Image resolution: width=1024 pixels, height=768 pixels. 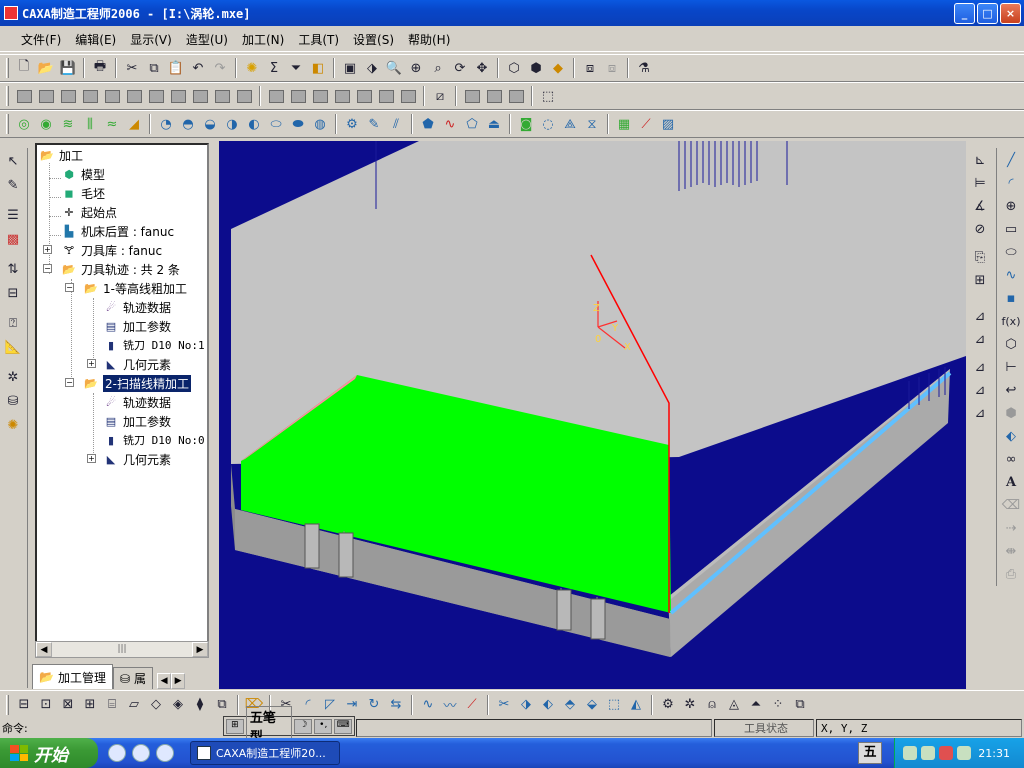 What do you see at coordinates (235, 726) in the screenshot?
I see `ime-switch-icon: ⊞` at bounding box center [235, 726].